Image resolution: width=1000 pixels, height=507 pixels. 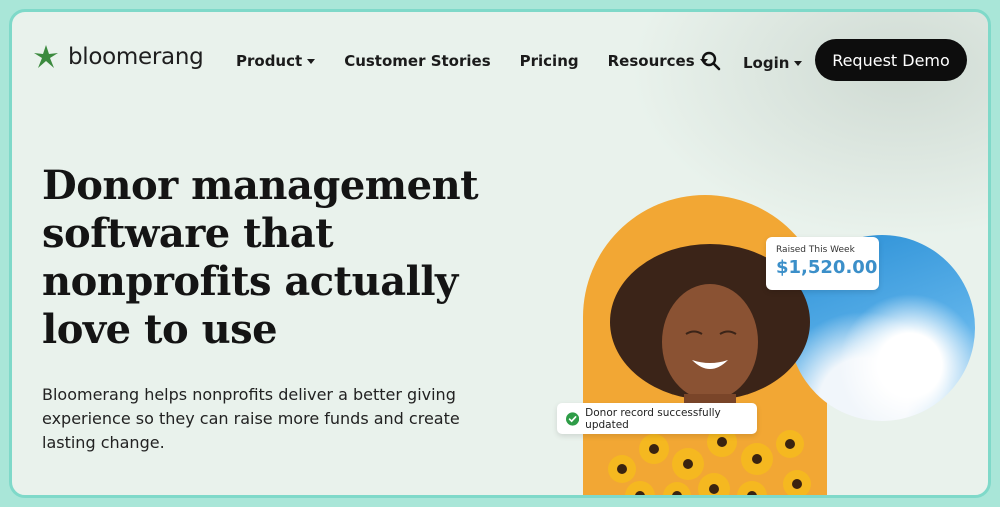 I want to click on nav-item-product: Product, so click(x=276, y=61).